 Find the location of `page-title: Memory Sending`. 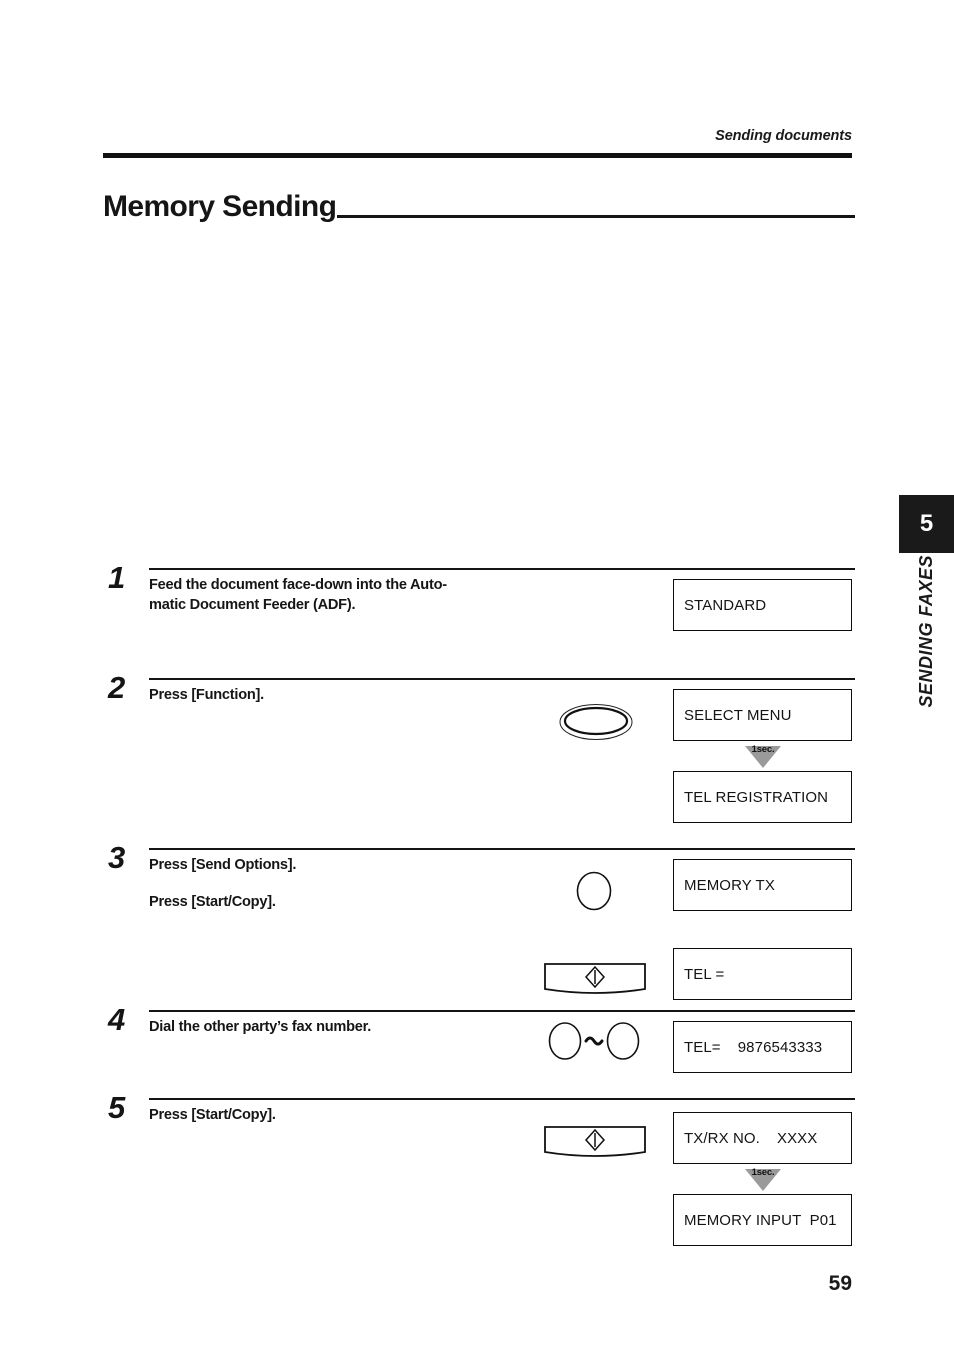

page-title: Memory Sending is located at coordinates (220, 206).